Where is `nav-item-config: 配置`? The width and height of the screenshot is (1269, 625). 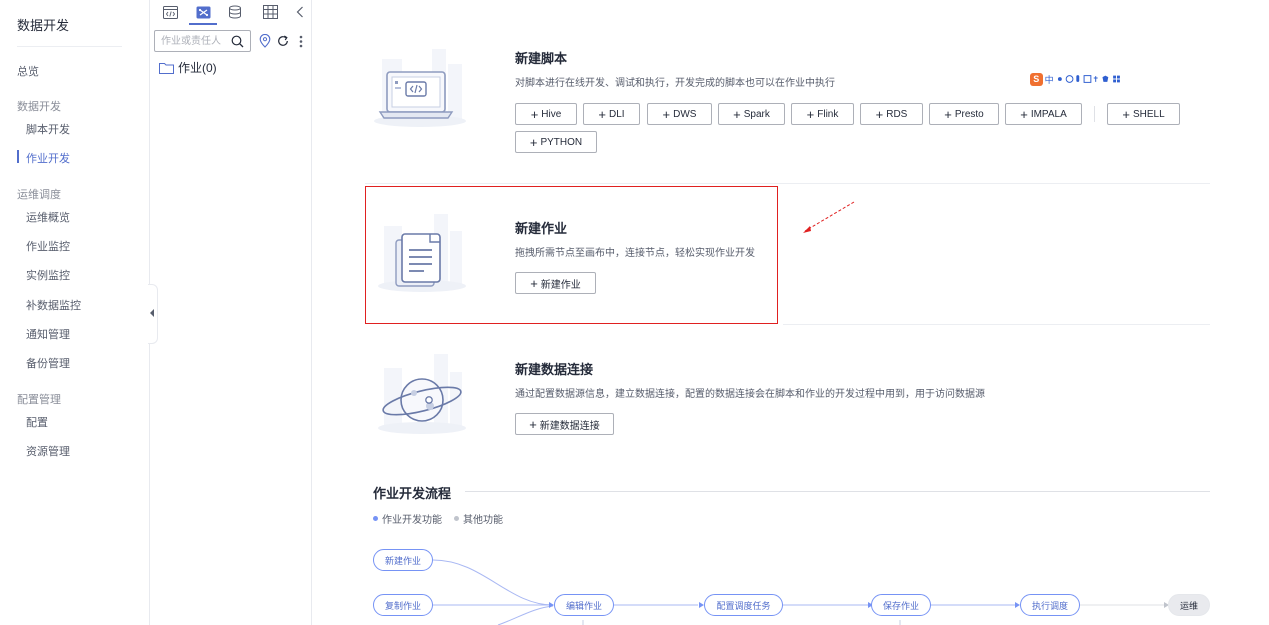
nav-item-config: 配置 is located at coordinates (37, 422).